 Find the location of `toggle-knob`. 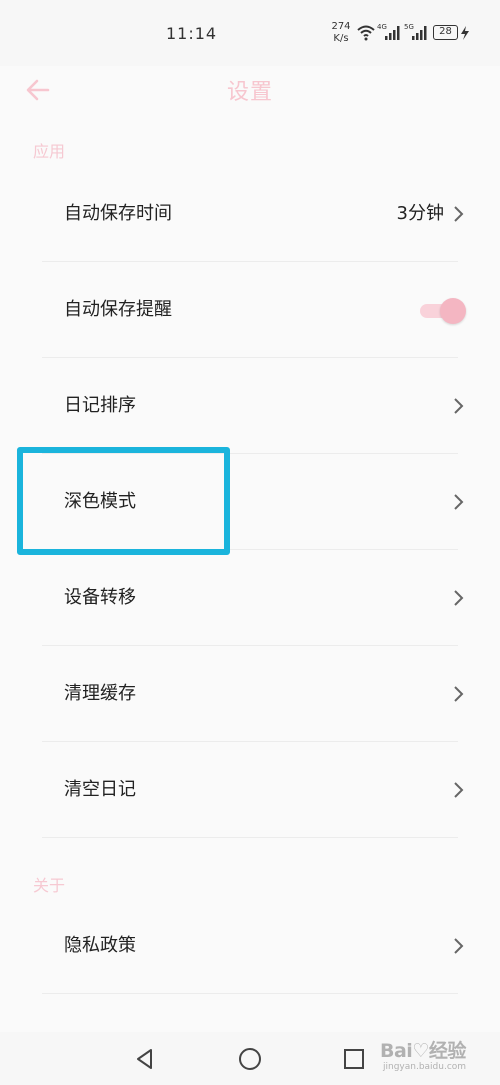

toggle-knob is located at coordinates (453, 311).